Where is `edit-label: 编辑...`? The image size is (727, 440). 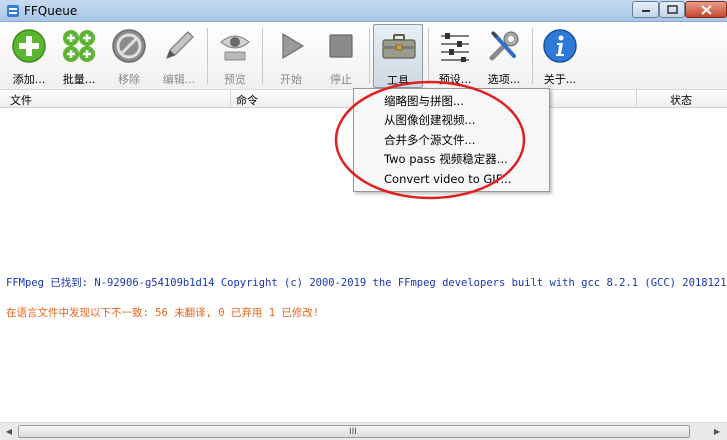
edit-label: 编辑... is located at coordinates (179, 79).